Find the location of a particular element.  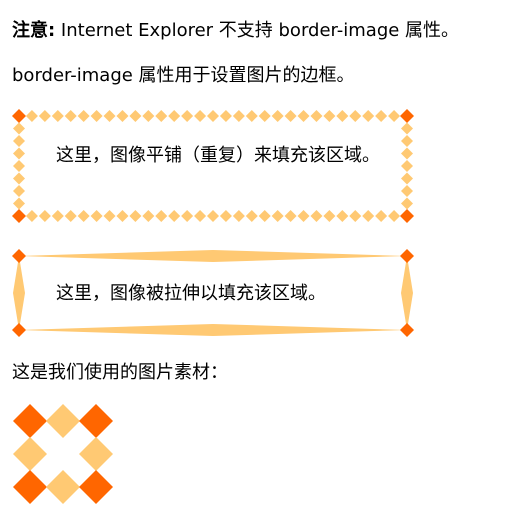

round-box-text: 这里，图像平铺（重复）来填充该区域。 is located at coordinates (218, 155).